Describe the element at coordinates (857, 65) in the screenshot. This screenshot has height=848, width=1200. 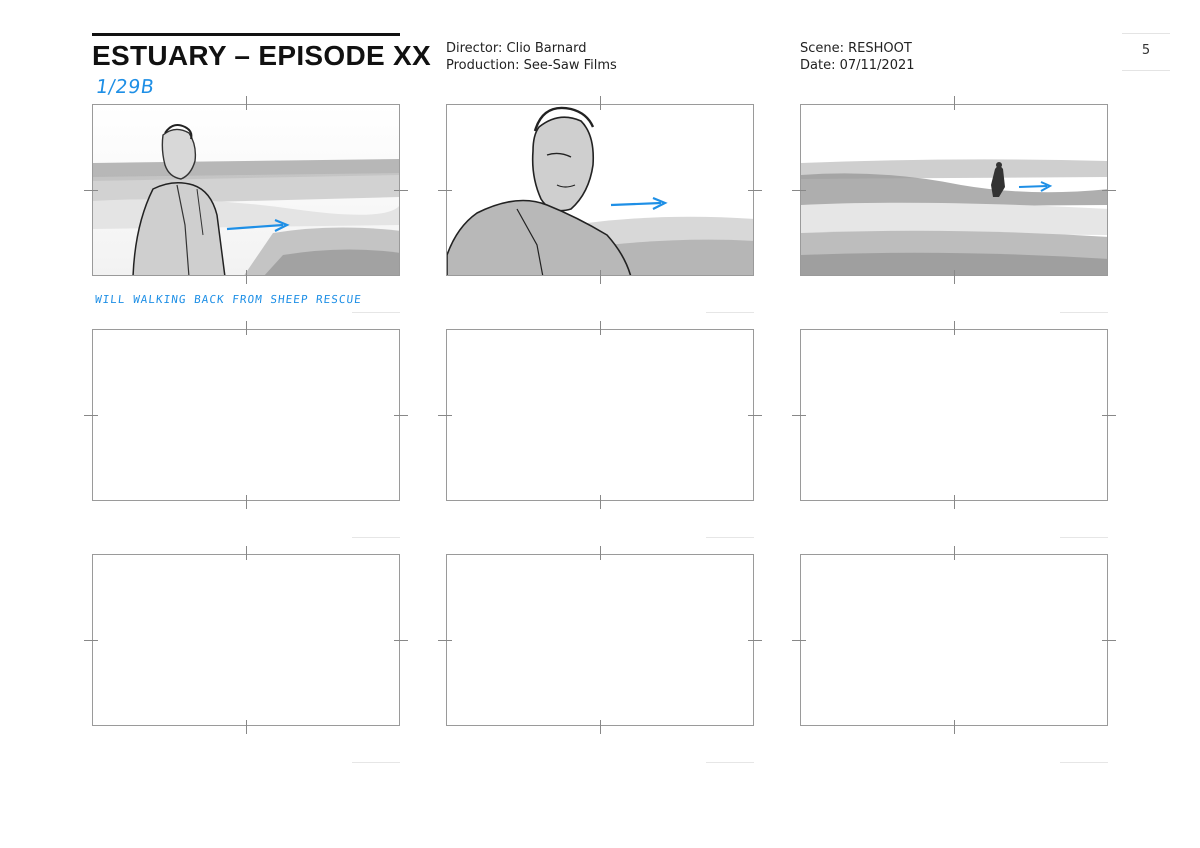
I see `date-text: Date: 07/11/2021` at that location.